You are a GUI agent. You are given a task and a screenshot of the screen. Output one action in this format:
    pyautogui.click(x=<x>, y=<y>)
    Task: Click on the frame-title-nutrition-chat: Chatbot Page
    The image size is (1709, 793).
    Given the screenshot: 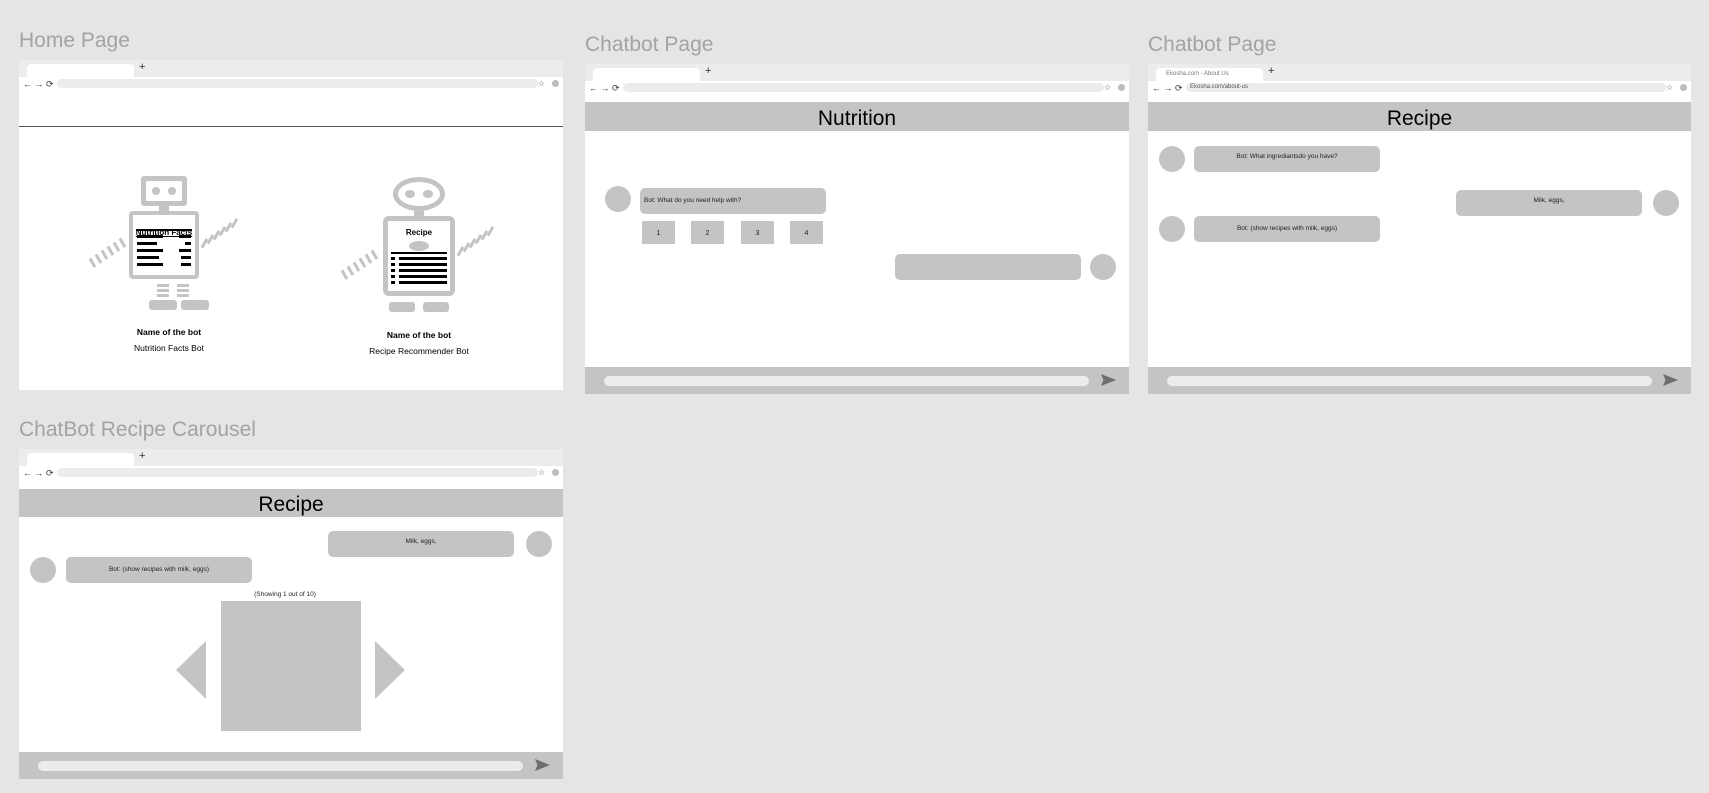 What is the action you would take?
    pyautogui.click(x=649, y=44)
    